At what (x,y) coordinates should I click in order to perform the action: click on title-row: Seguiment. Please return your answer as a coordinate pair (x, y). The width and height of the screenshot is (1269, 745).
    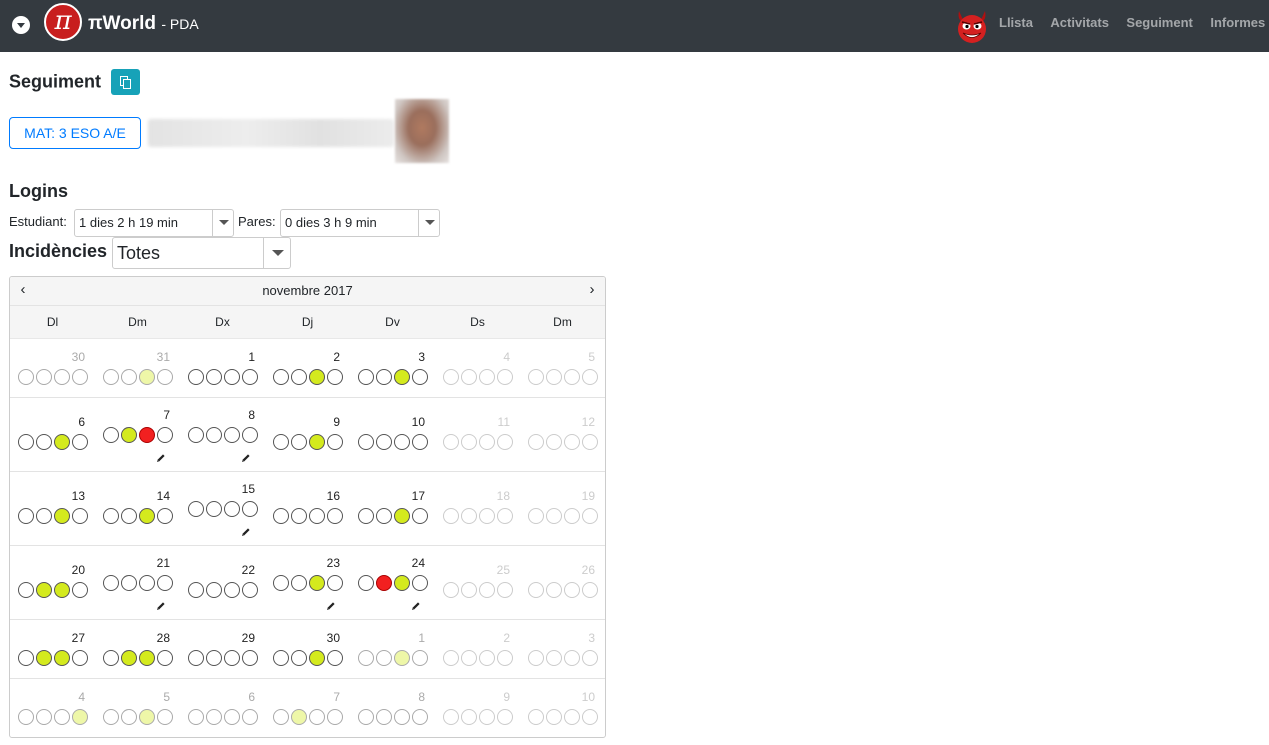
    Looking at the image, I should click on (75, 82).